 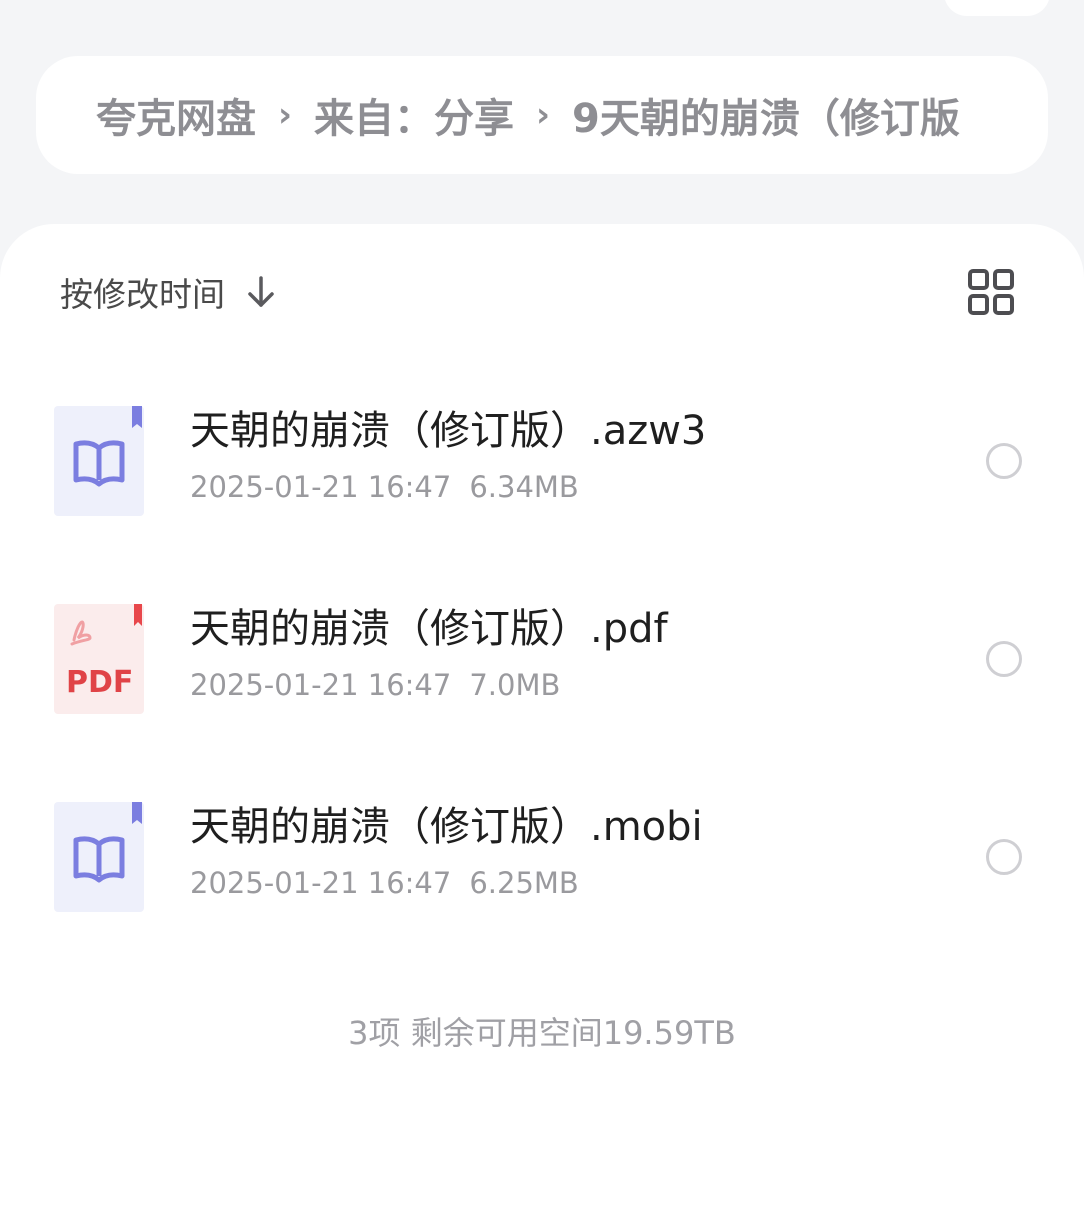 I want to click on storage-summary: 3项 剩余可用空间19.59TB, so click(x=542, y=1033).